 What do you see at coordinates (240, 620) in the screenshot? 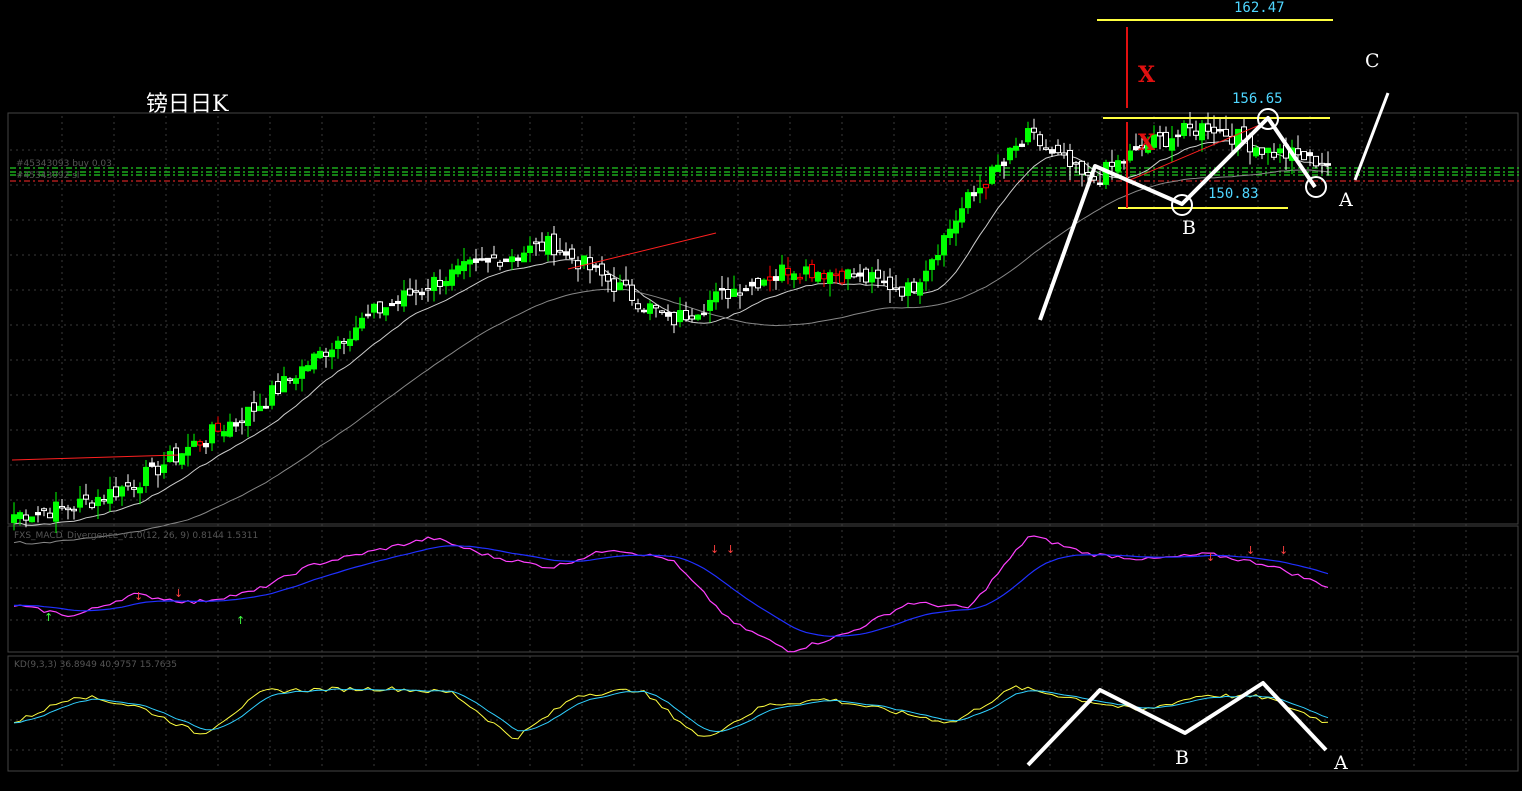
I see `divergence-arrow: ↑` at bounding box center [240, 620].